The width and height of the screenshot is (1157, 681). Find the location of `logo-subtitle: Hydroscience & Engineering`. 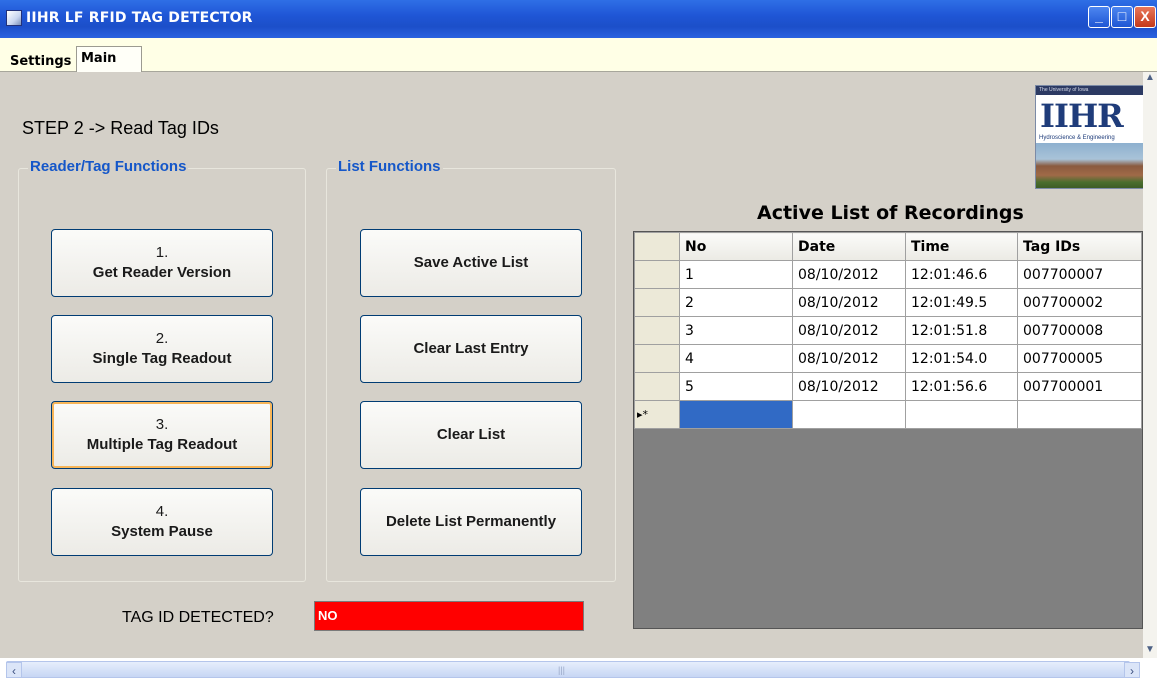

logo-subtitle: Hydroscience & Engineering is located at coordinates (1077, 138).